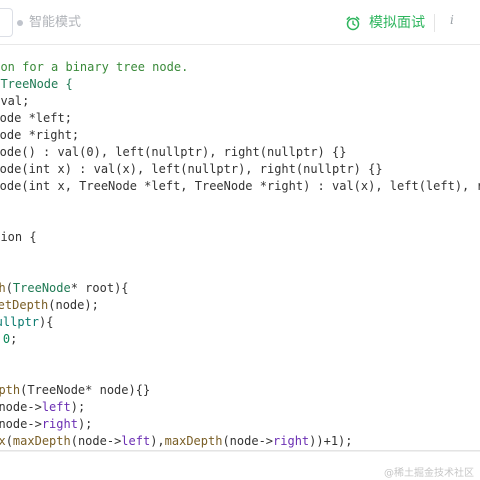  What do you see at coordinates (40, 135) in the screenshot?
I see `code-token: eeNode *right;` at bounding box center [40, 135].